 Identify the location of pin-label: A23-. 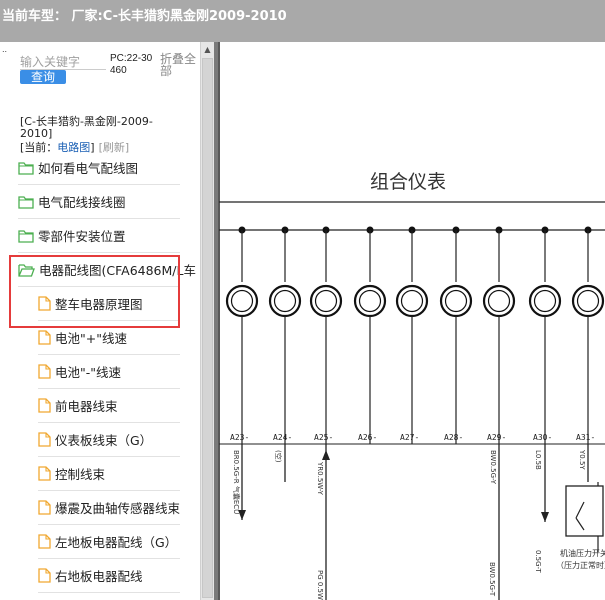
(239, 437).